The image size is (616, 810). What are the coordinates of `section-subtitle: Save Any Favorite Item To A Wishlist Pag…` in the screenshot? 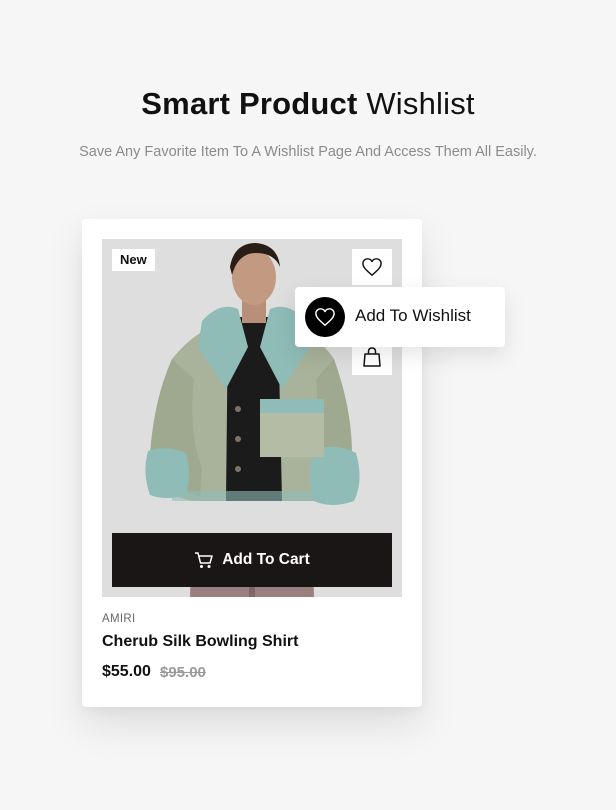 It's located at (308, 152).